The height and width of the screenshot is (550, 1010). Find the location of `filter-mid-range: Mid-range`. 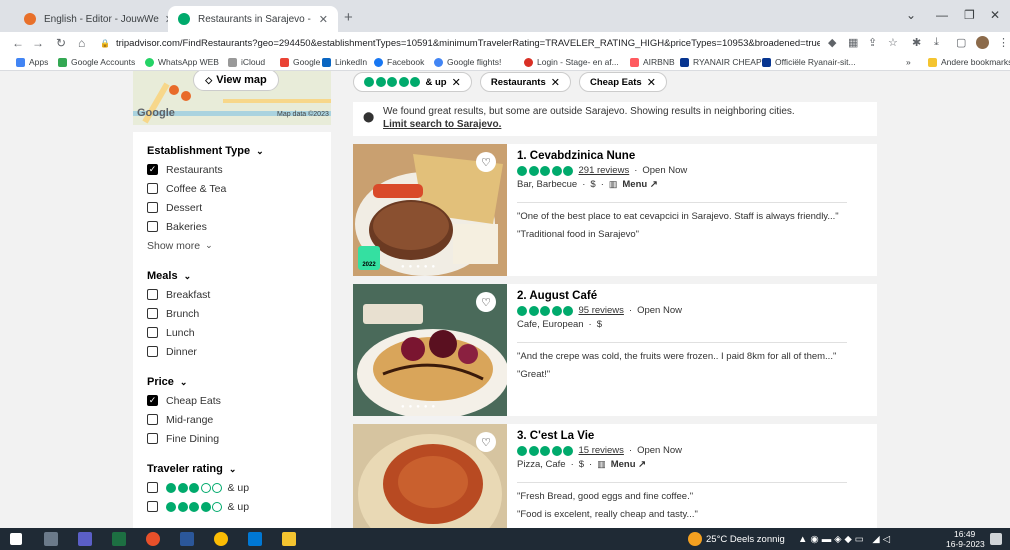

filter-mid-range: Mid-range is located at coordinates (232, 419).